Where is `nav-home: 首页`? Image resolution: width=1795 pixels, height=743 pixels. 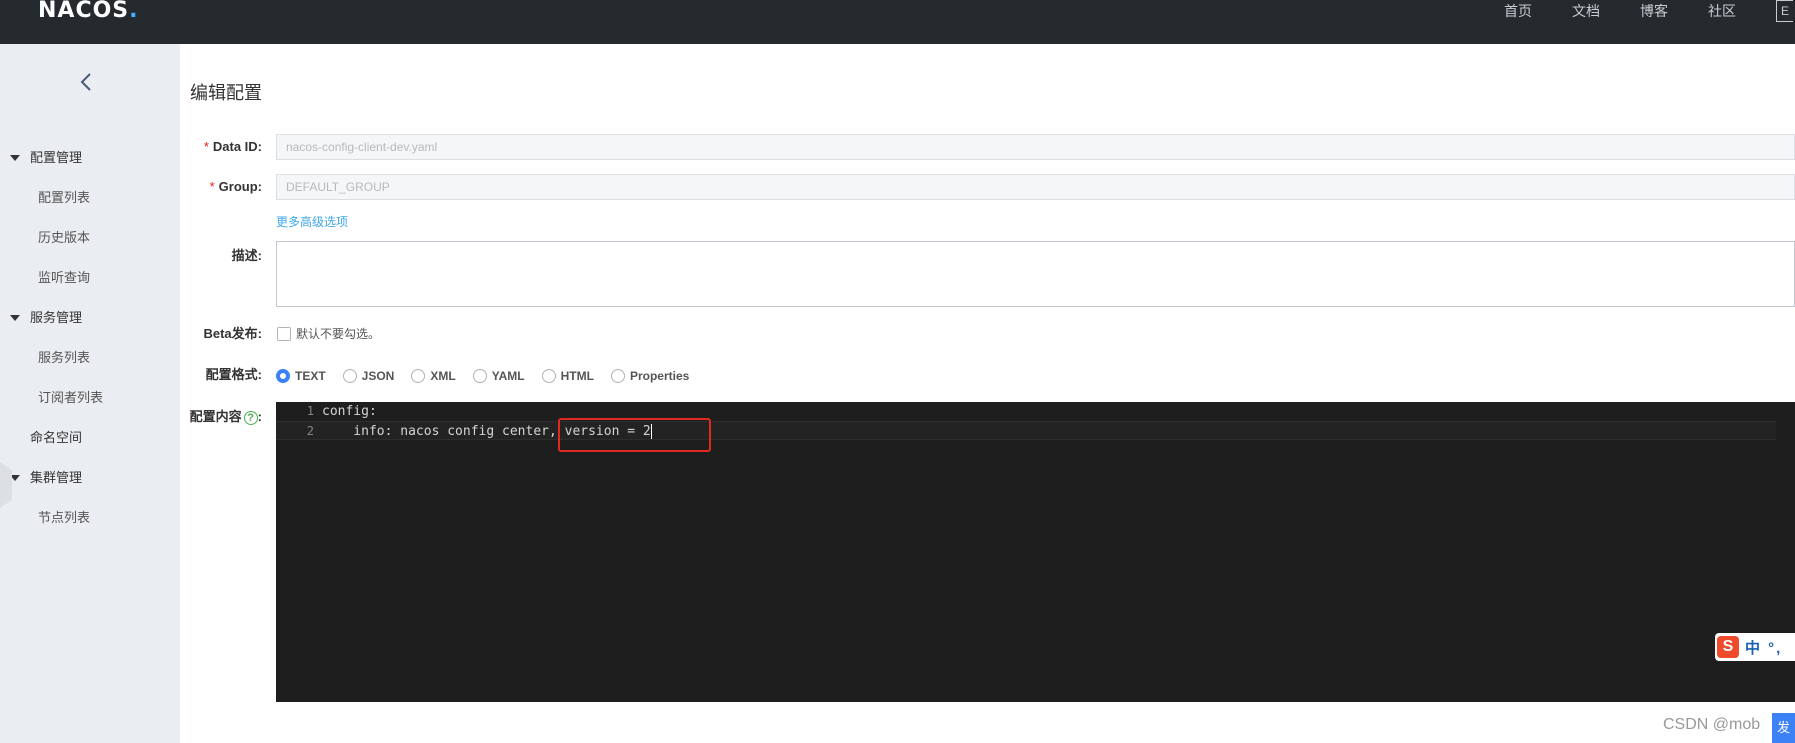 nav-home: 首页 is located at coordinates (1518, 11).